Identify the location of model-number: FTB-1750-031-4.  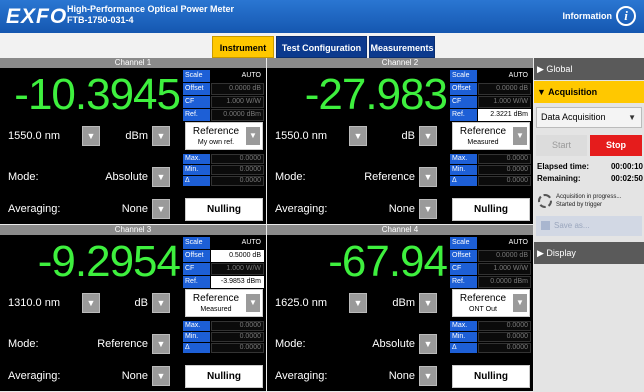
(100, 20).